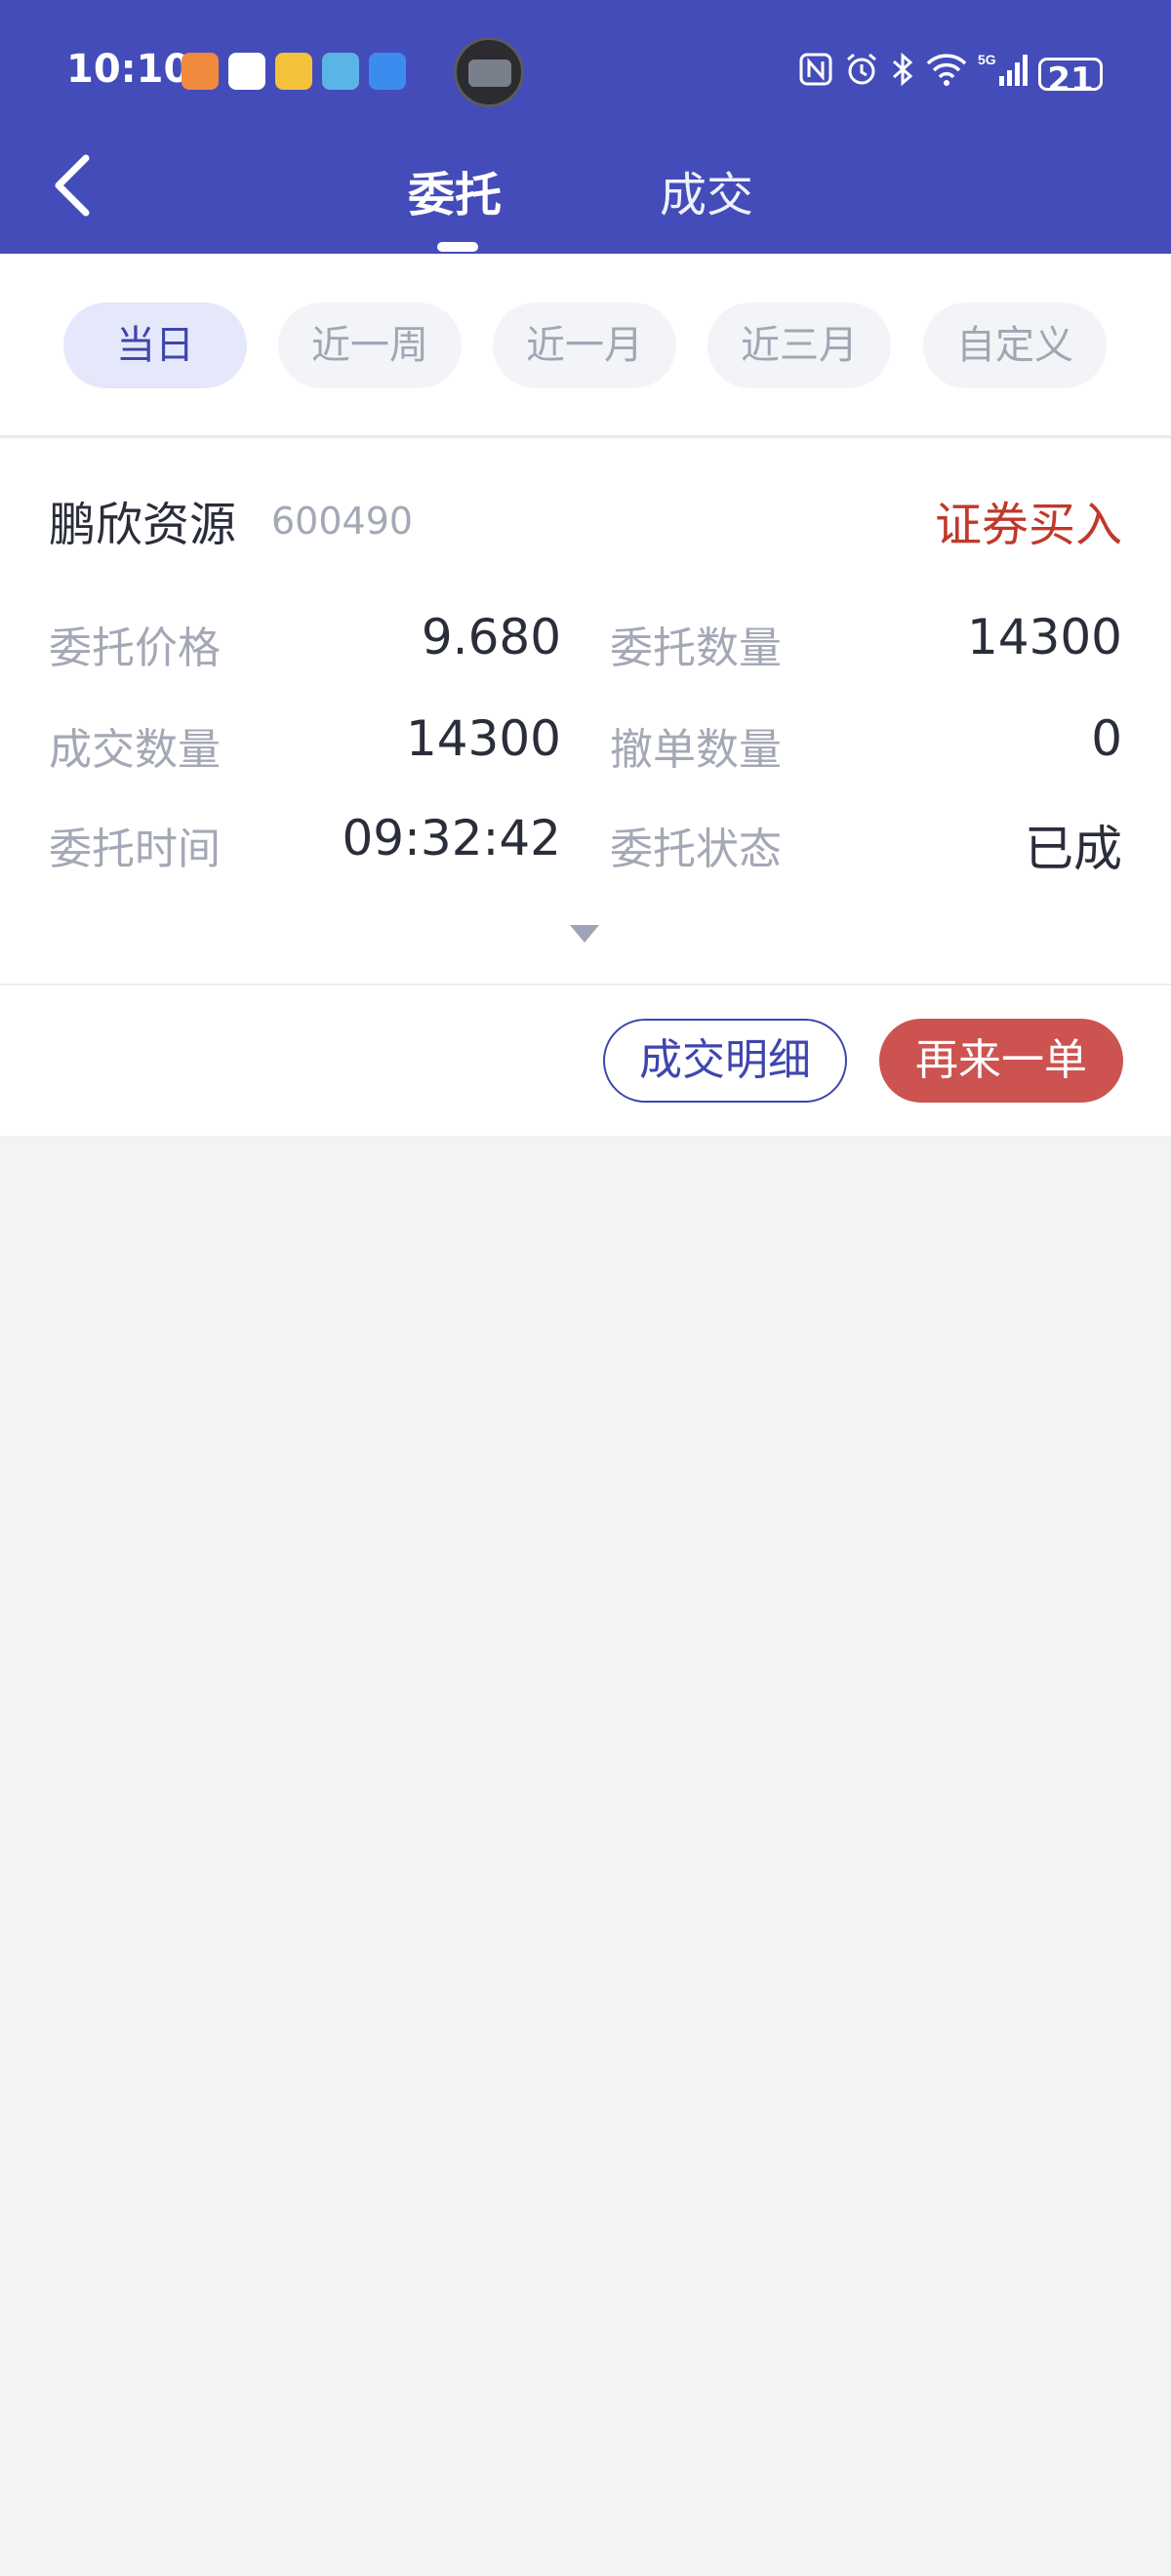 The height and width of the screenshot is (2576, 1171). Describe the element at coordinates (902, 74) in the screenshot. I see `bluetooth-icon` at that location.